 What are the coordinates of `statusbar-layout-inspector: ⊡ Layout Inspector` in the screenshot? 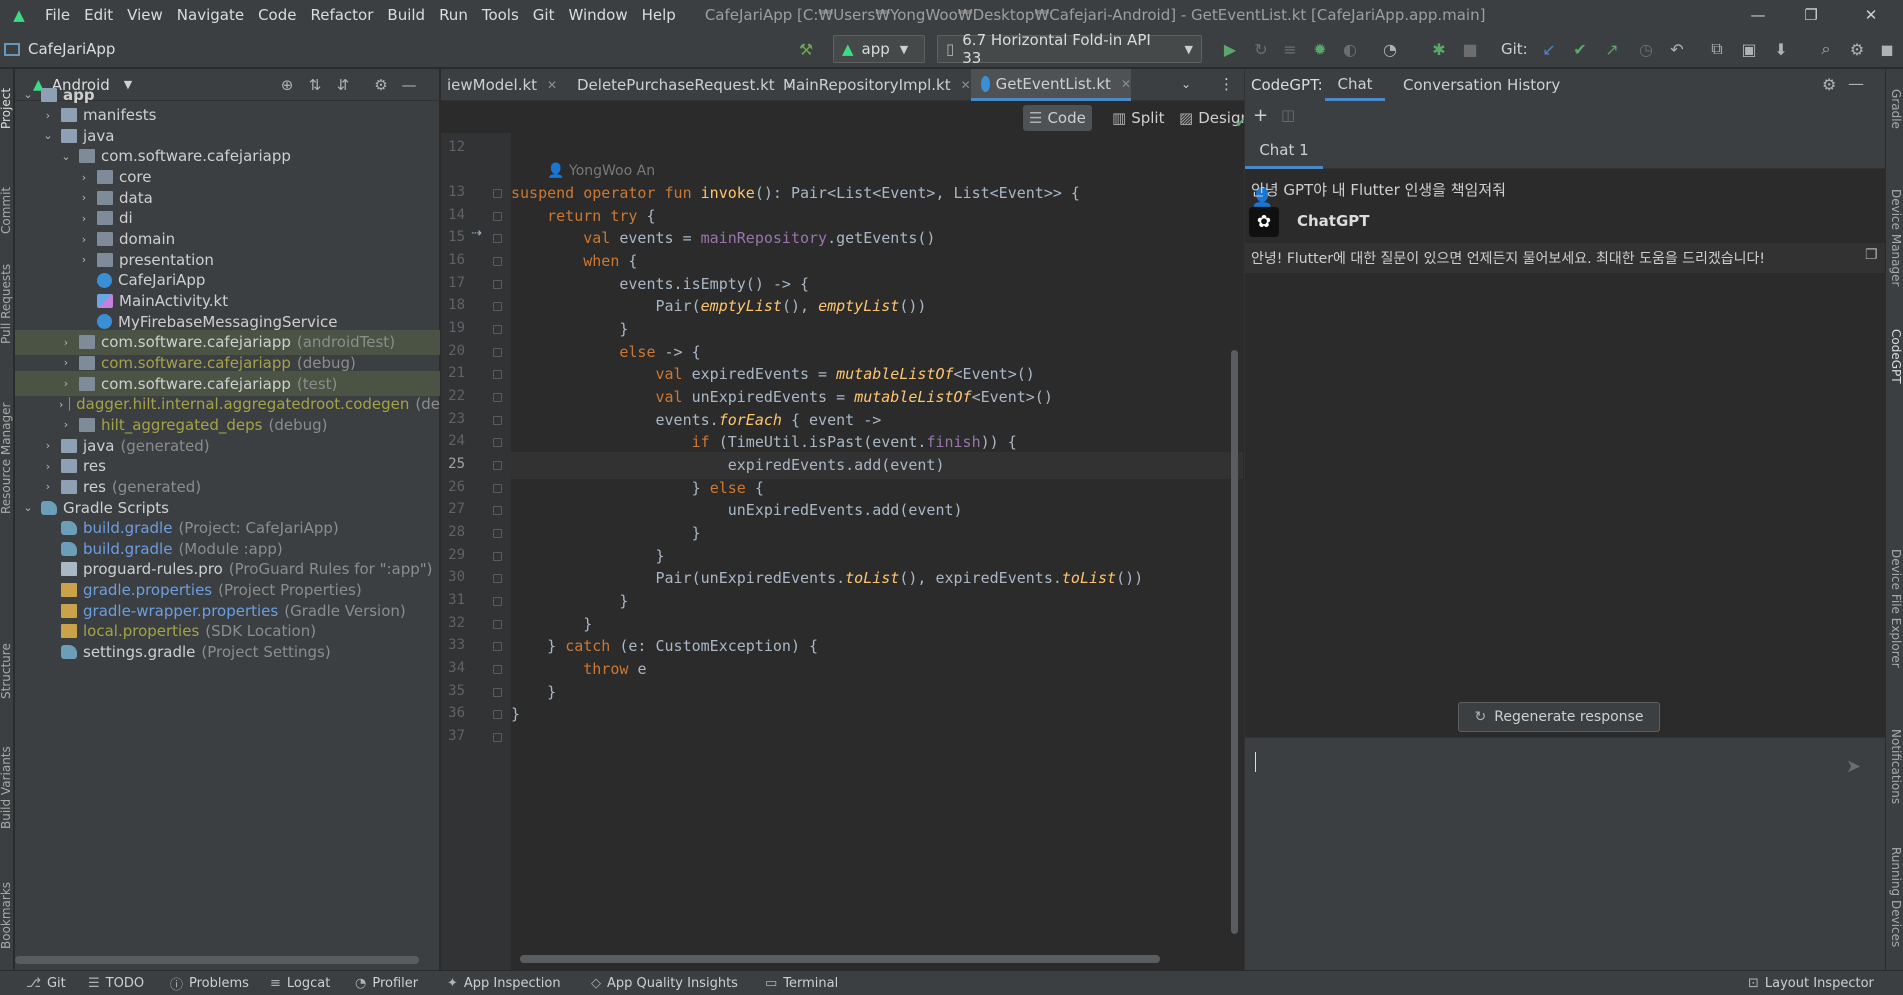 It's located at (1811, 983).